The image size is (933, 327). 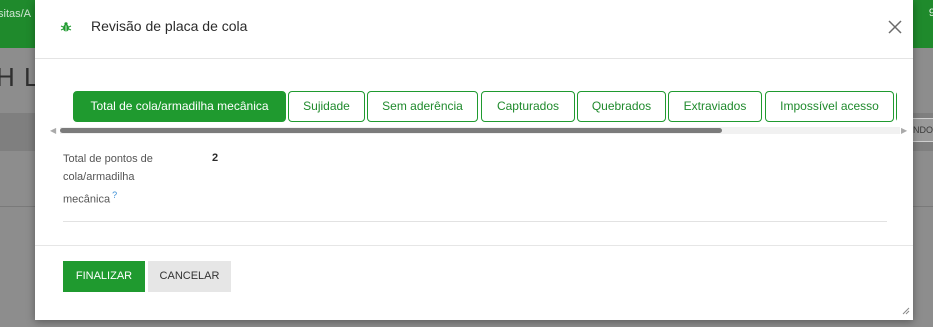 I want to click on tab-quebrados: Quebrados, so click(x=621, y=106).